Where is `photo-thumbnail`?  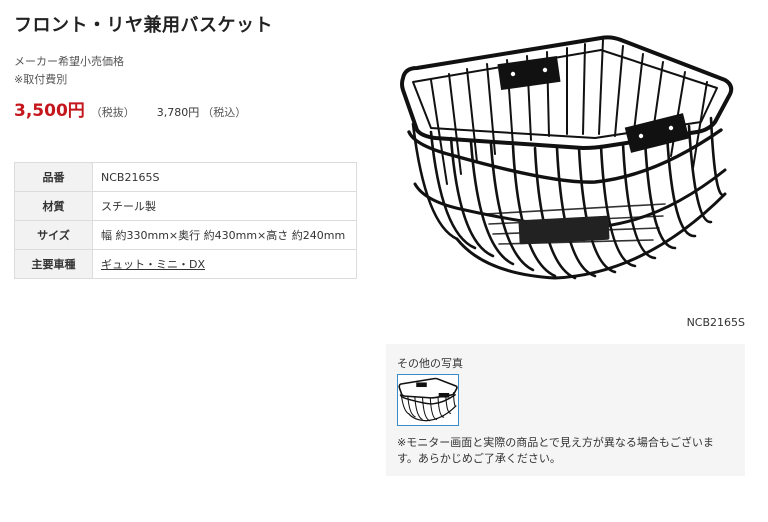 photo-thumbnail is located at coordinates (428, 400).